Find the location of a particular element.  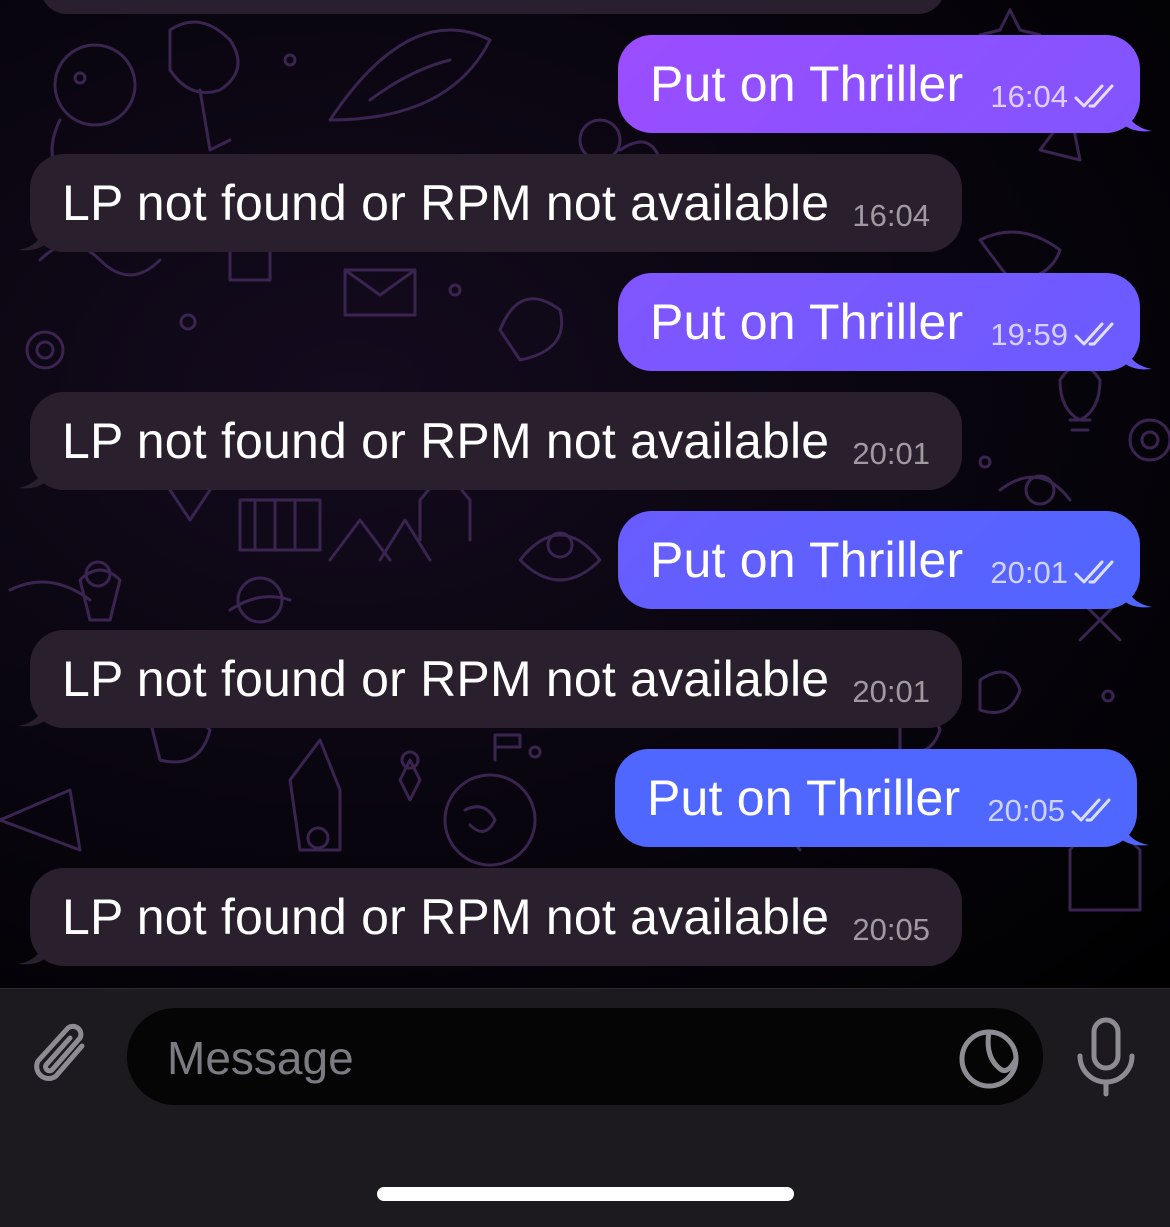

microphone-icon is located at coordinates (1106, 1057).